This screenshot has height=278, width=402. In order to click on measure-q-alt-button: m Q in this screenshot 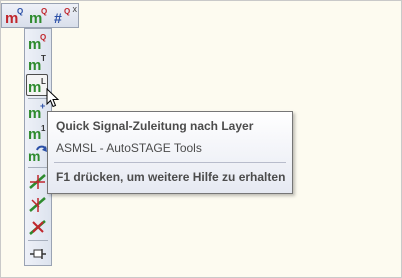, I will do `click(38, 16)`.